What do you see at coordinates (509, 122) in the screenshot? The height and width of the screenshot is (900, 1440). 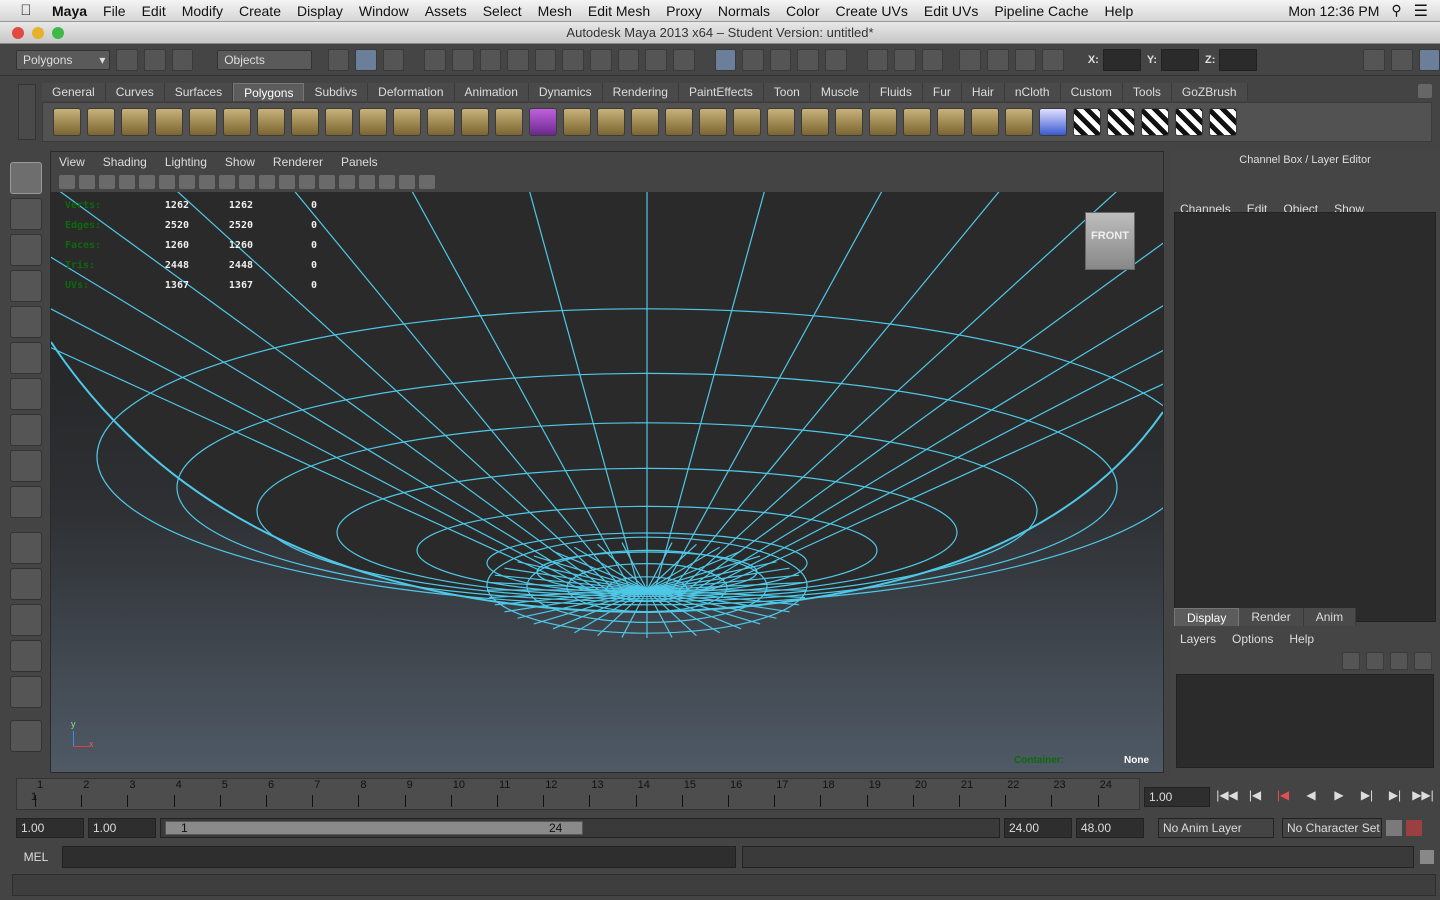 I see `average-vertices-icon` at bounding box center [509, 122].